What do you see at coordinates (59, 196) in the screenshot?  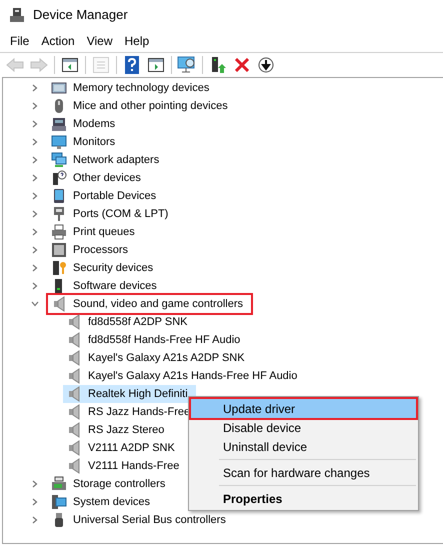 I see `tablet-icon` at bounding box center [59, 196].